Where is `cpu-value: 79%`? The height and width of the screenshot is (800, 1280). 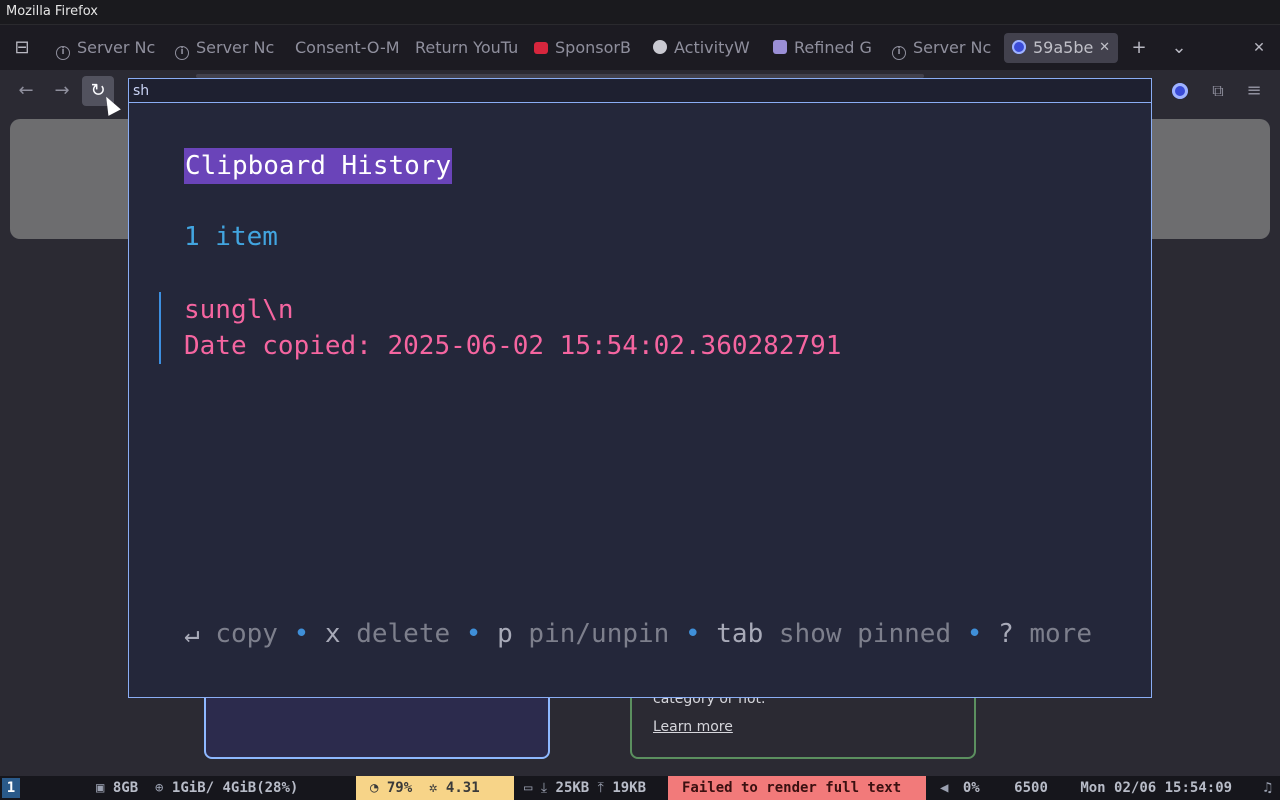 cpu-value: 79% is located at coordinates (399, 788).